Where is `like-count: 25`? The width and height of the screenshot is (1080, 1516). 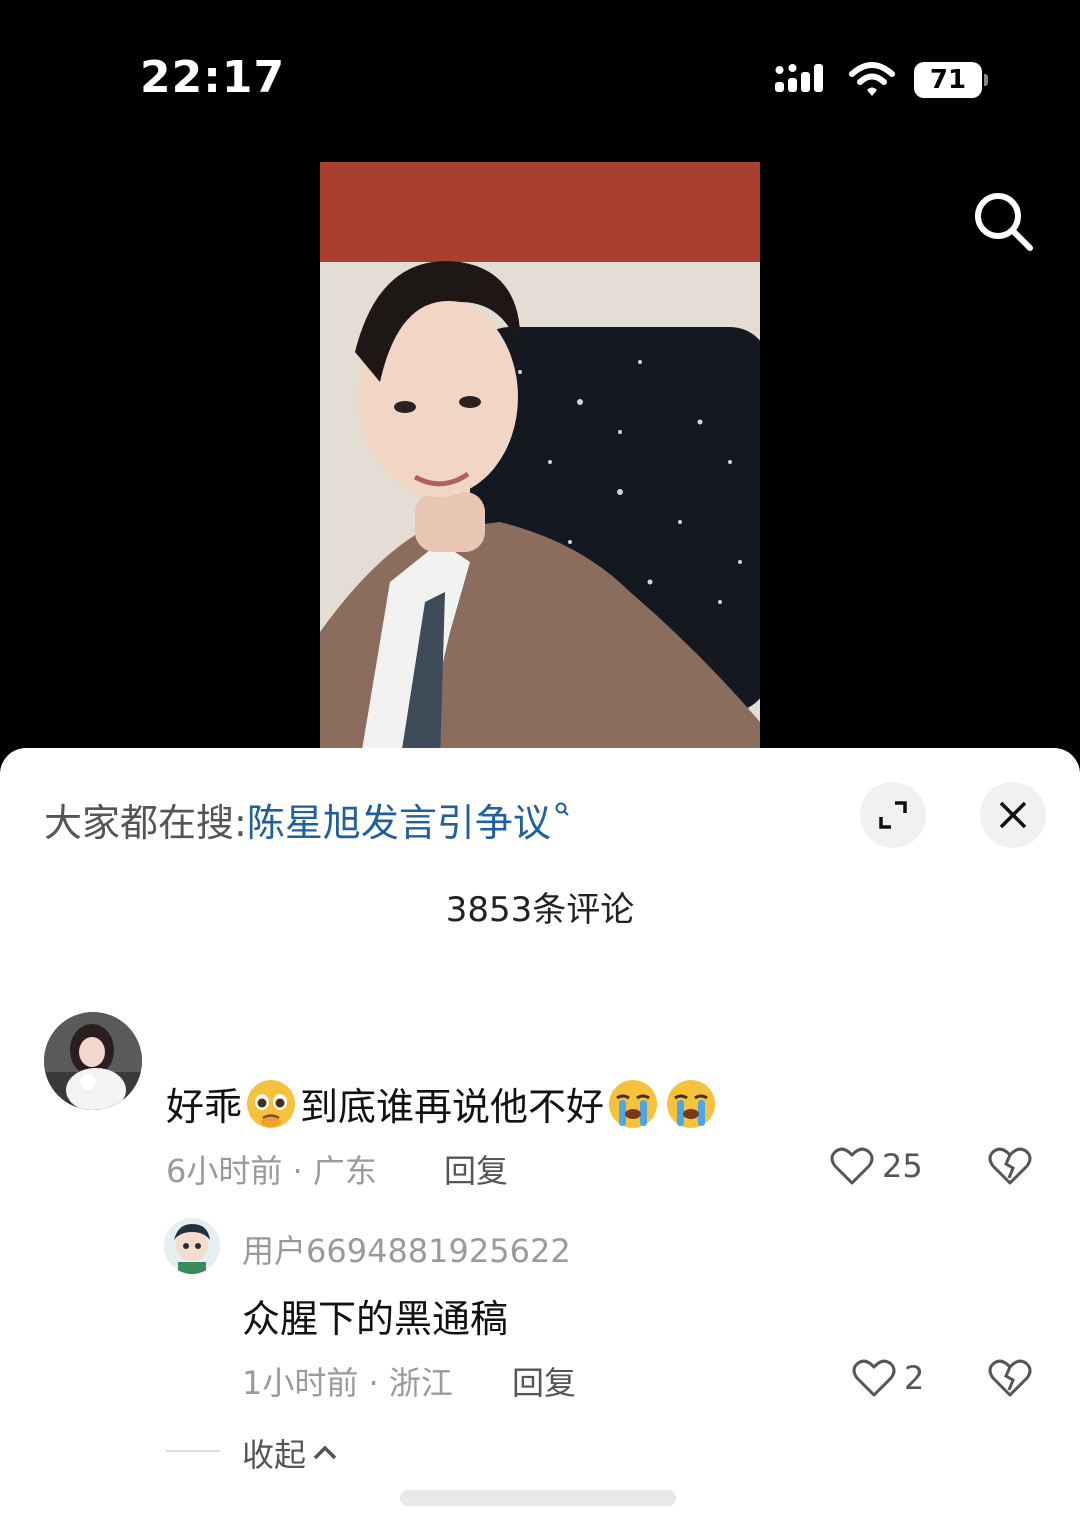
like-count: 25 is located at coordinates (902, 1166).